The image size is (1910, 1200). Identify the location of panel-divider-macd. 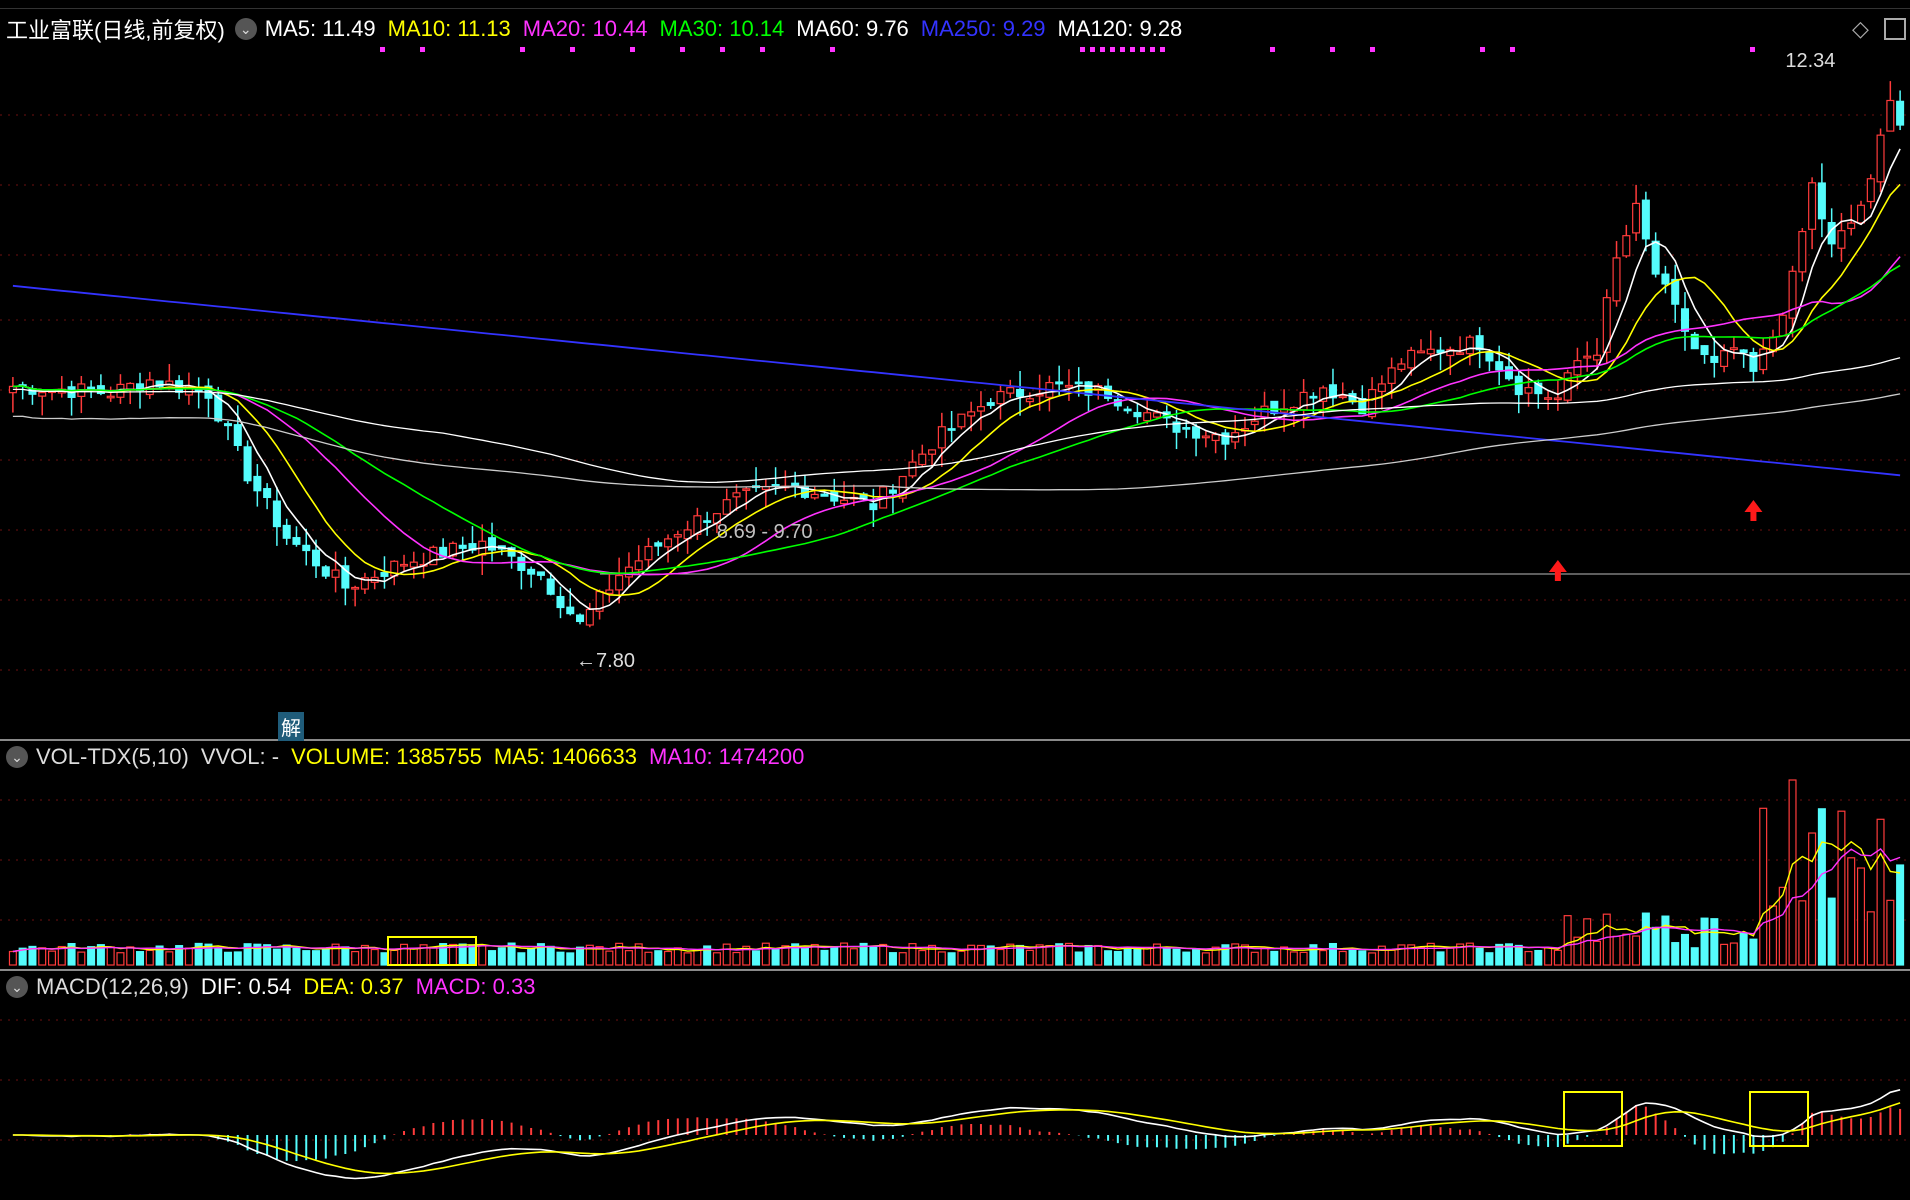
(955, 970).